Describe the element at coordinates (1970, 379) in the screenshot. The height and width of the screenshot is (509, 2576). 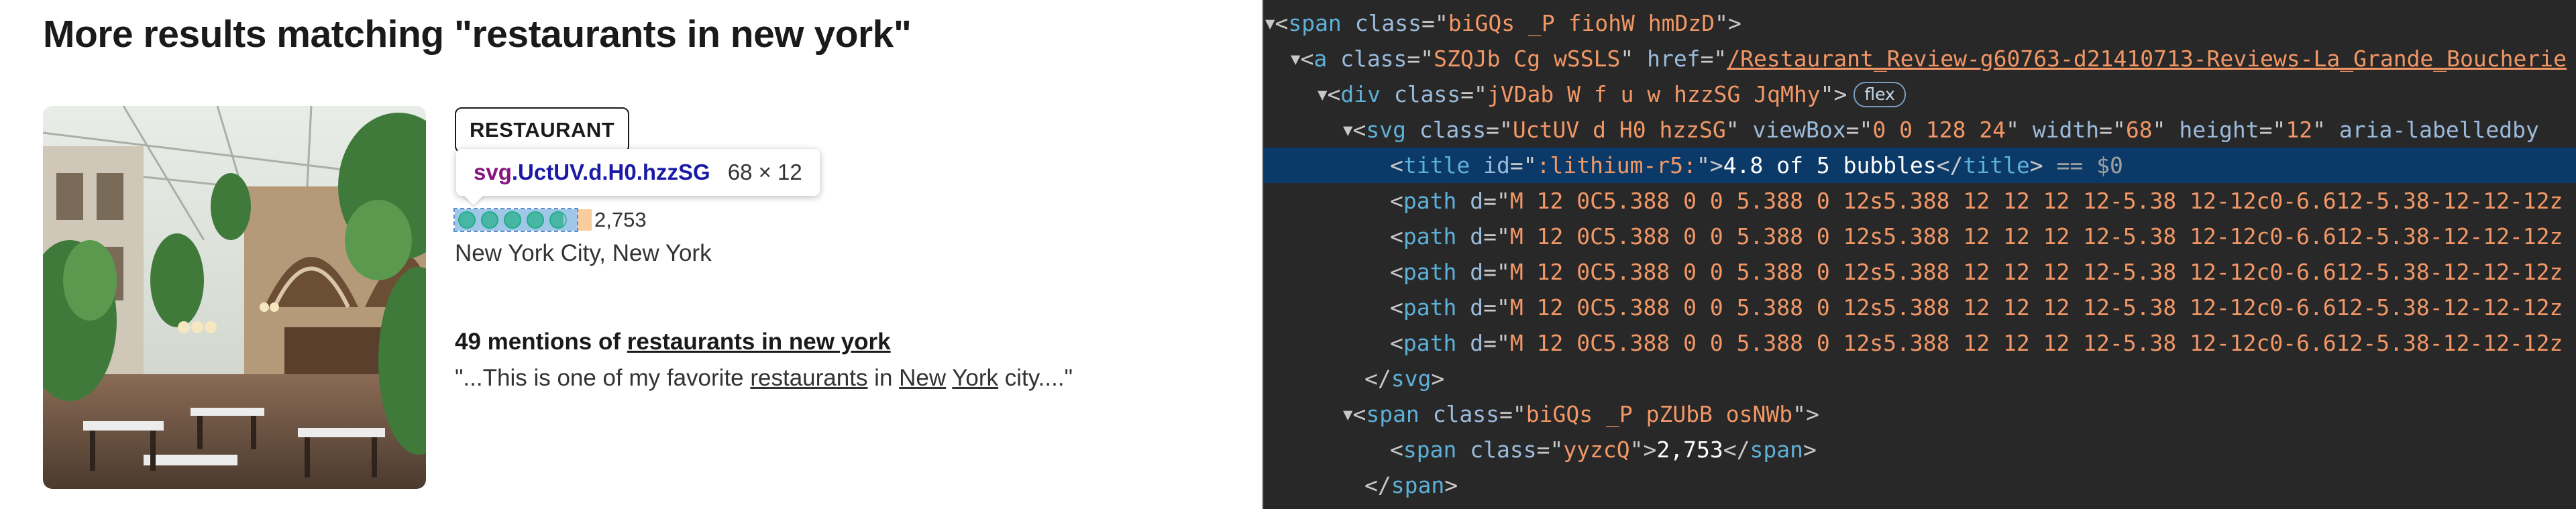
I see `dom-node-svg-close: </svg >` at that location.